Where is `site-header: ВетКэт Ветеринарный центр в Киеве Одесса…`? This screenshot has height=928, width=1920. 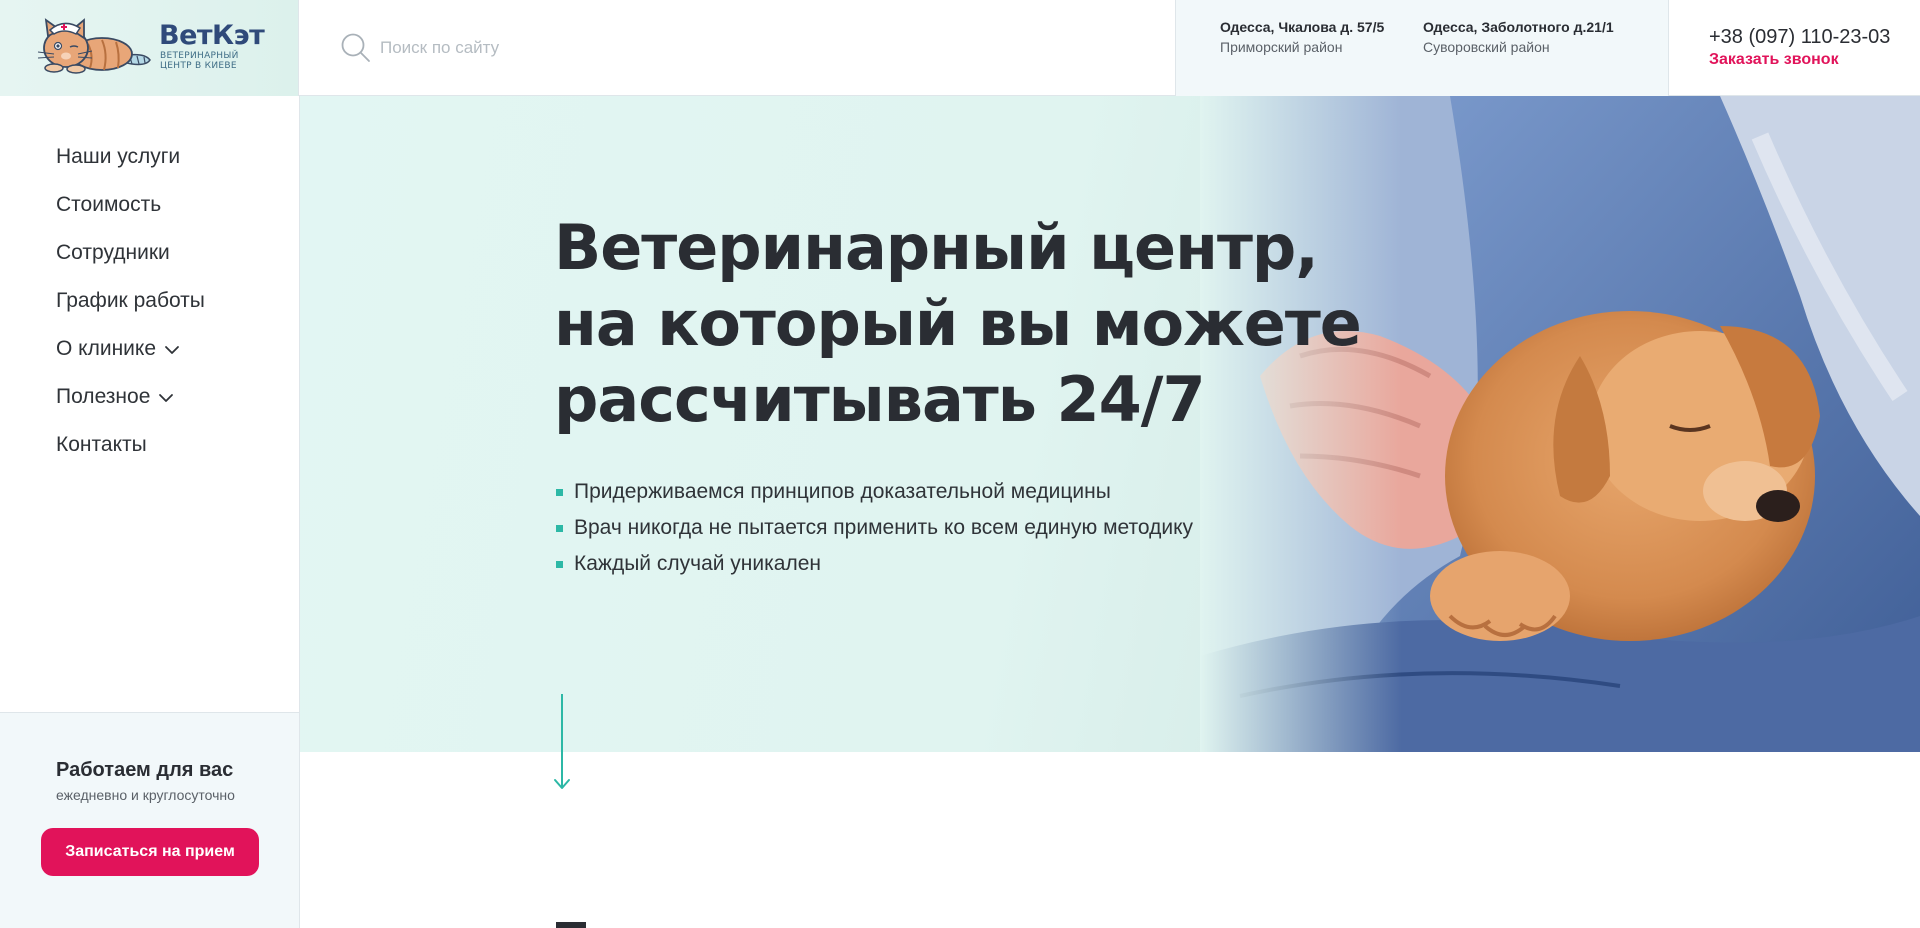
site-header: ВетКэт Ветеринарный центр в Киеве Одесса… is located at coordinates (960, 48).